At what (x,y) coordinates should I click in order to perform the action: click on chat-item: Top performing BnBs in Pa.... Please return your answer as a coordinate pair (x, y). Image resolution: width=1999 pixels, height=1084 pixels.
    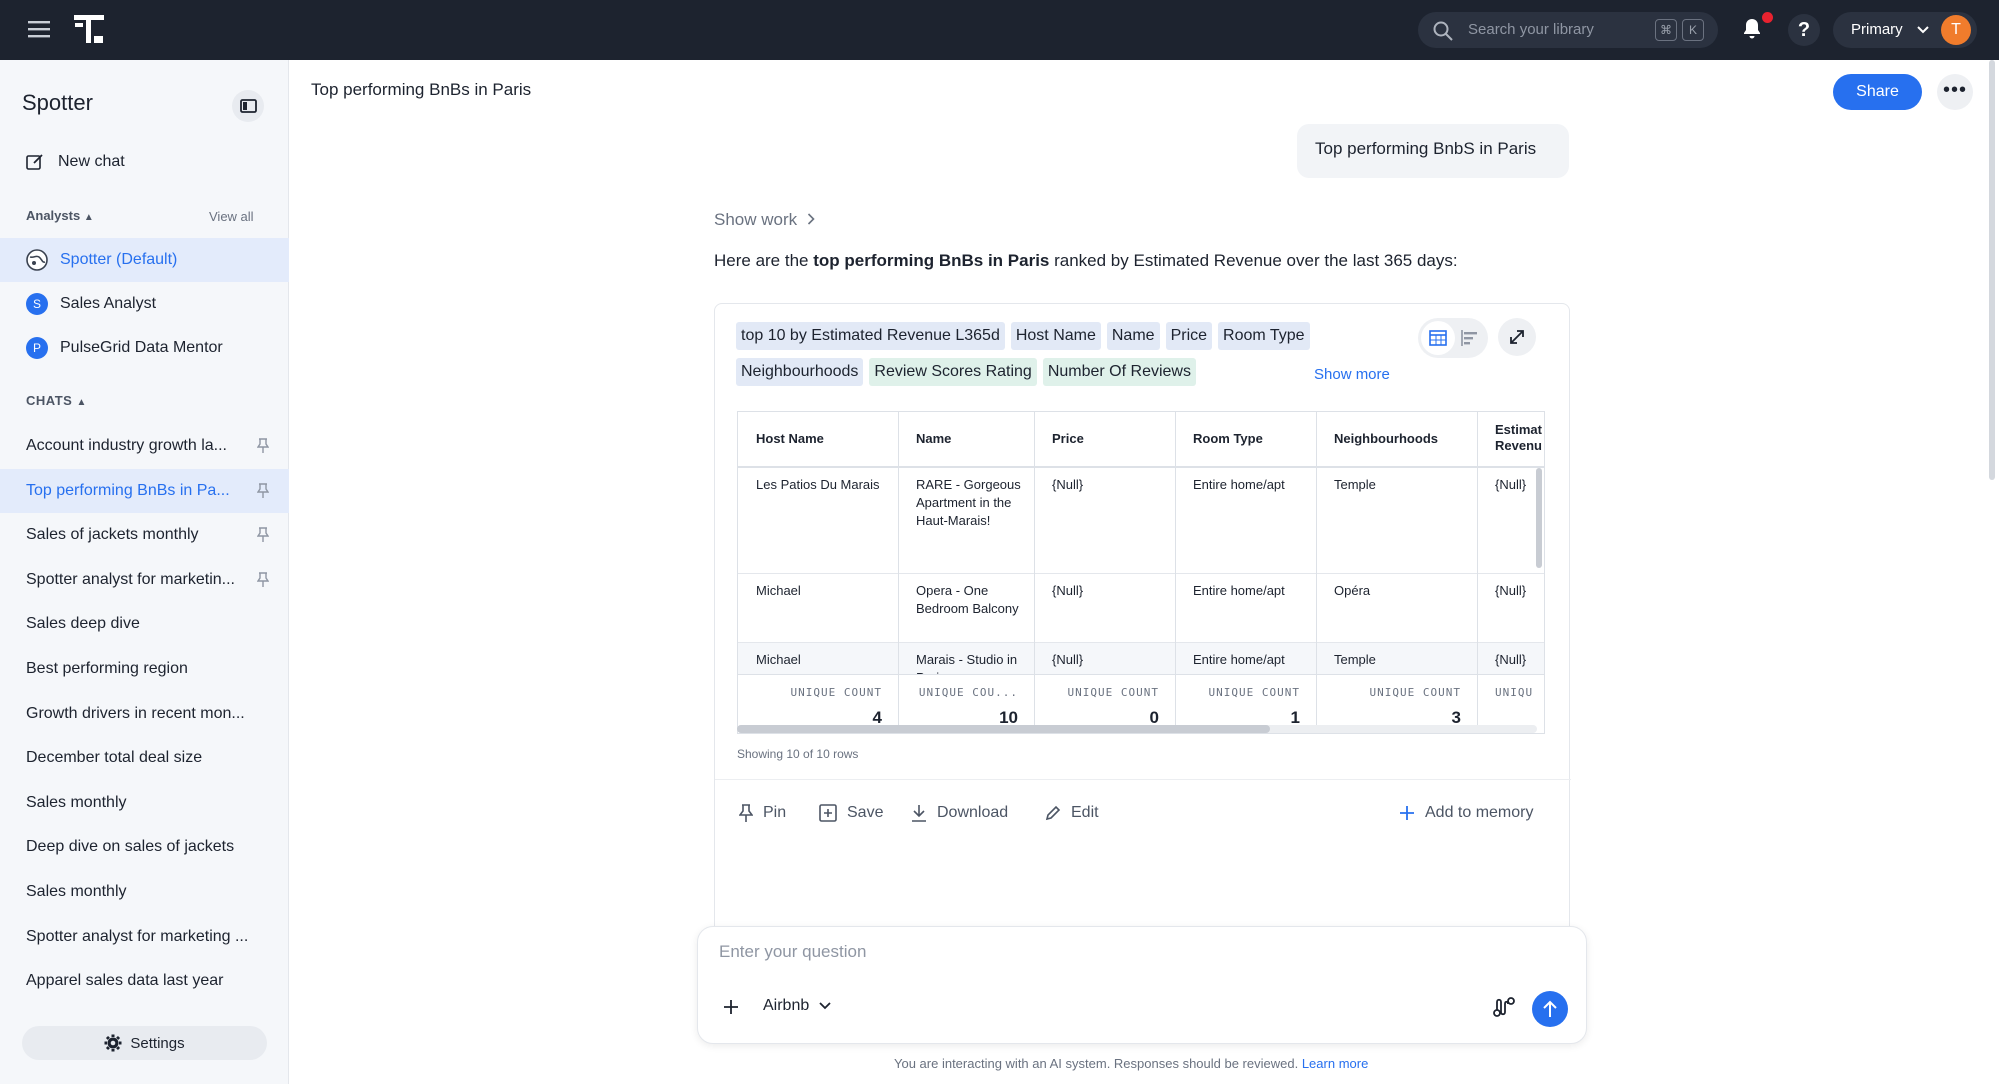
    Looking at the image, I should click on (144, 490).